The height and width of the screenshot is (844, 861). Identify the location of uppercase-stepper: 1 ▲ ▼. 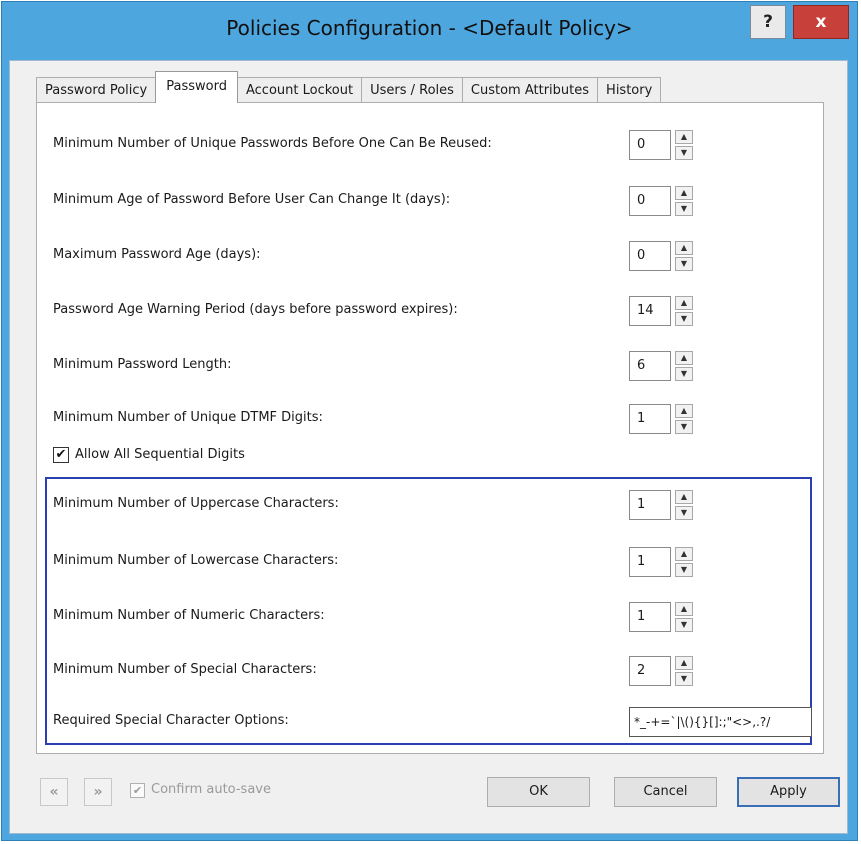
(664, 505).